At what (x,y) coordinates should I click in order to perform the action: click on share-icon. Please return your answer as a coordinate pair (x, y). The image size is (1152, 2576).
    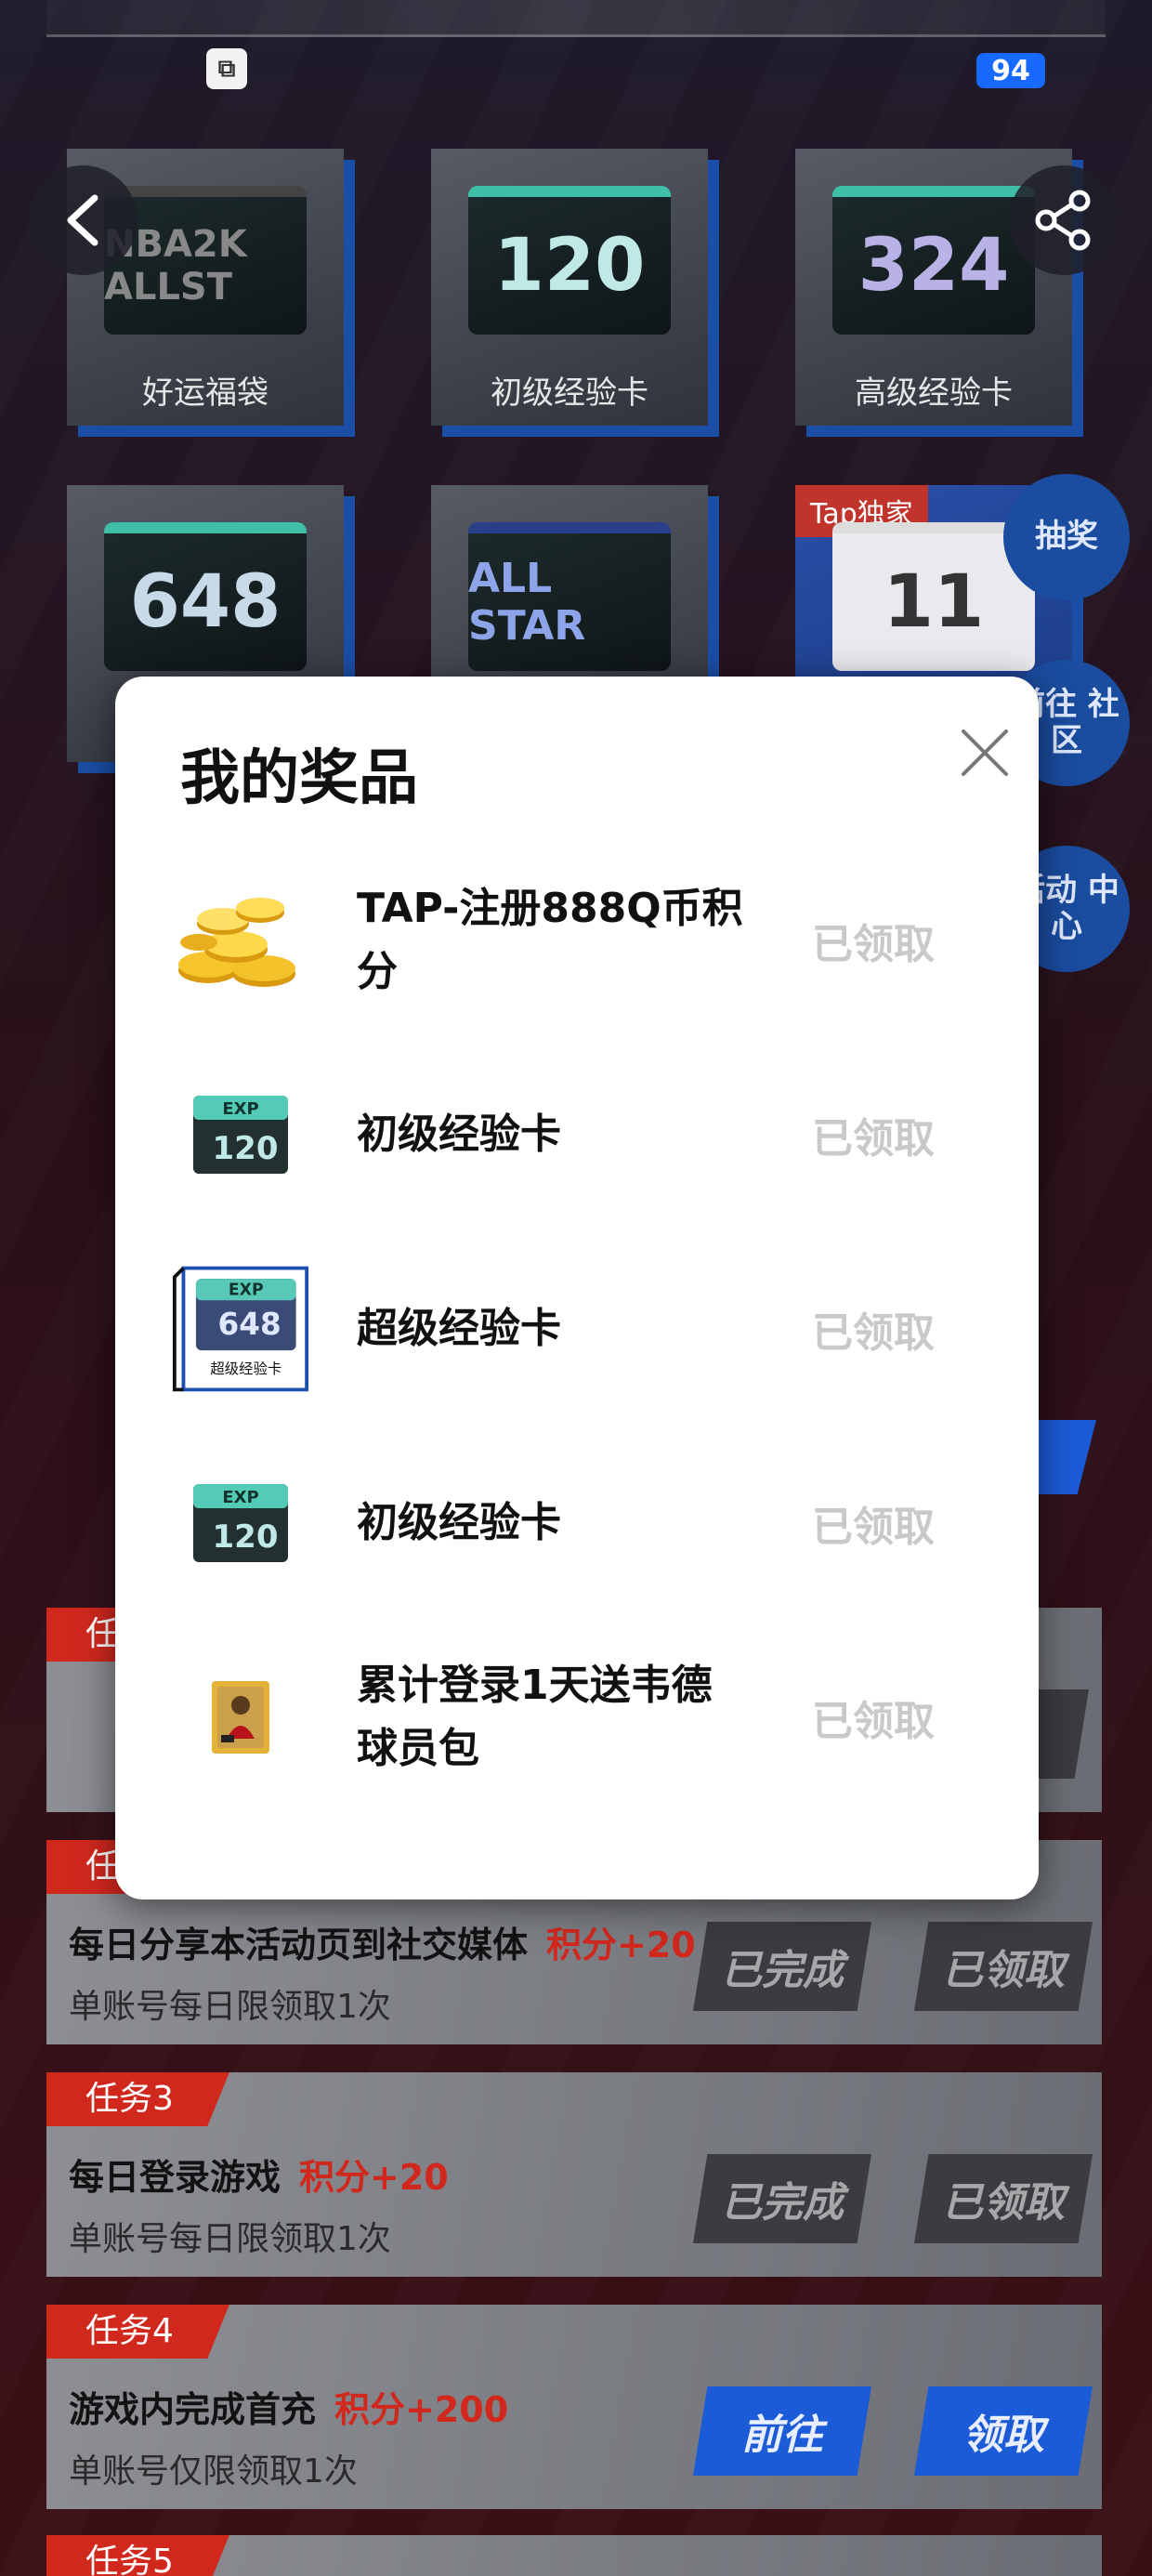
    Looking at the image, I should click on (1063, 220).